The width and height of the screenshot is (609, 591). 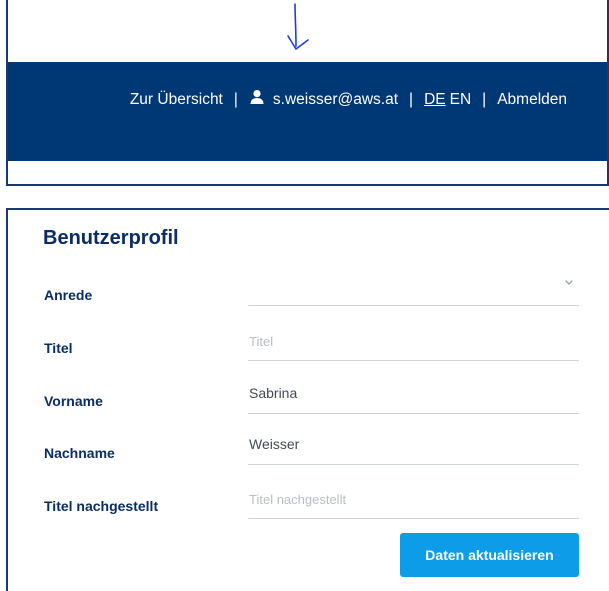 What do you see at coordinates (79, 453) in the screenshot?
I see `nachname-label: Nachname` at bounding box center [79, 453].